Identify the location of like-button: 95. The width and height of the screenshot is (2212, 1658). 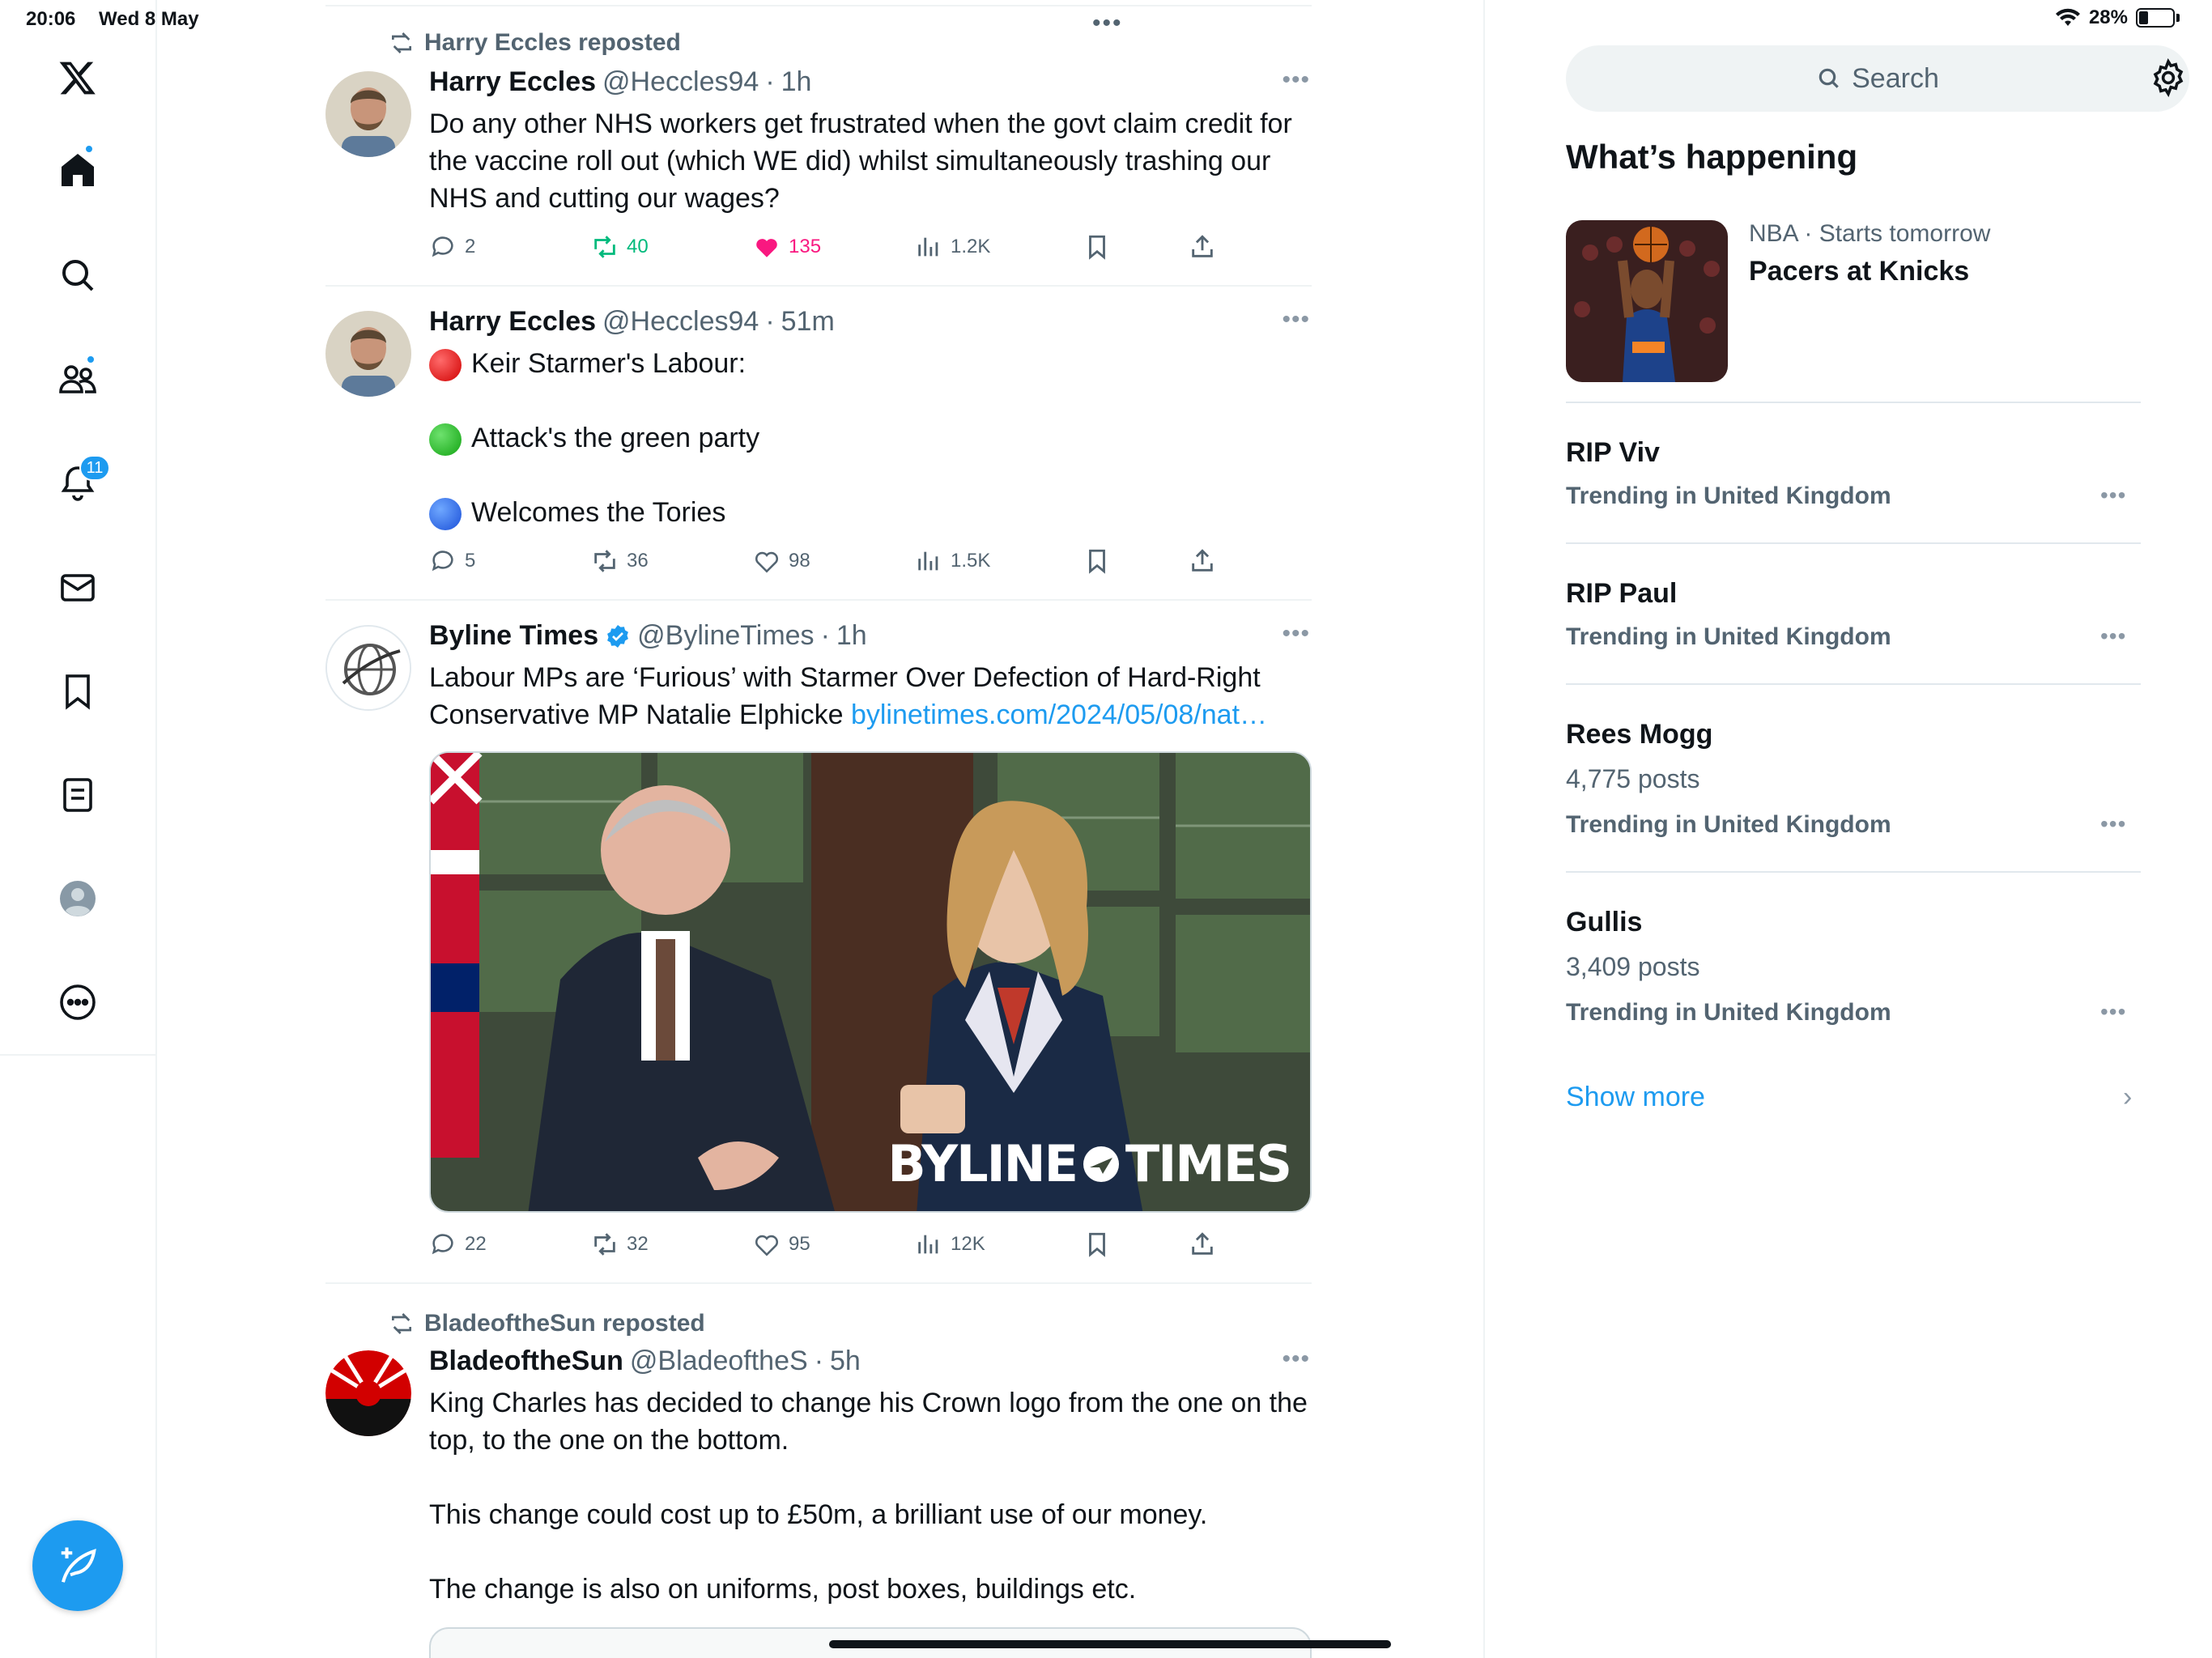
(782, 1244).